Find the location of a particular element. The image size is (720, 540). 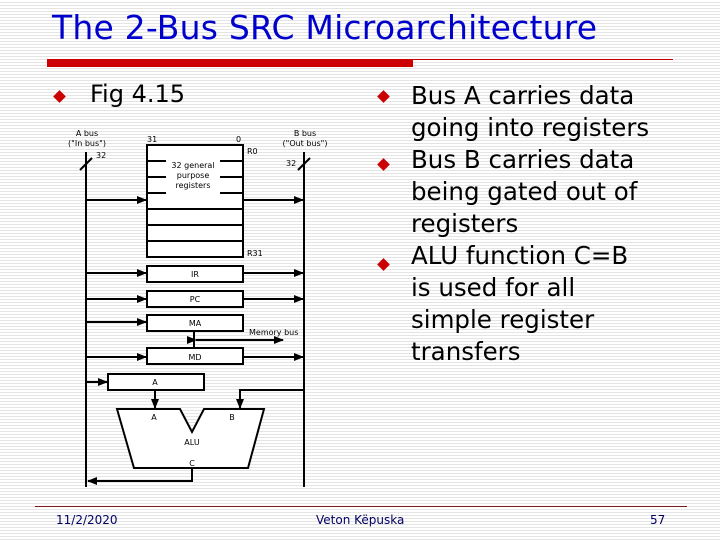

footer-divider is located at coordinates (361, 506).